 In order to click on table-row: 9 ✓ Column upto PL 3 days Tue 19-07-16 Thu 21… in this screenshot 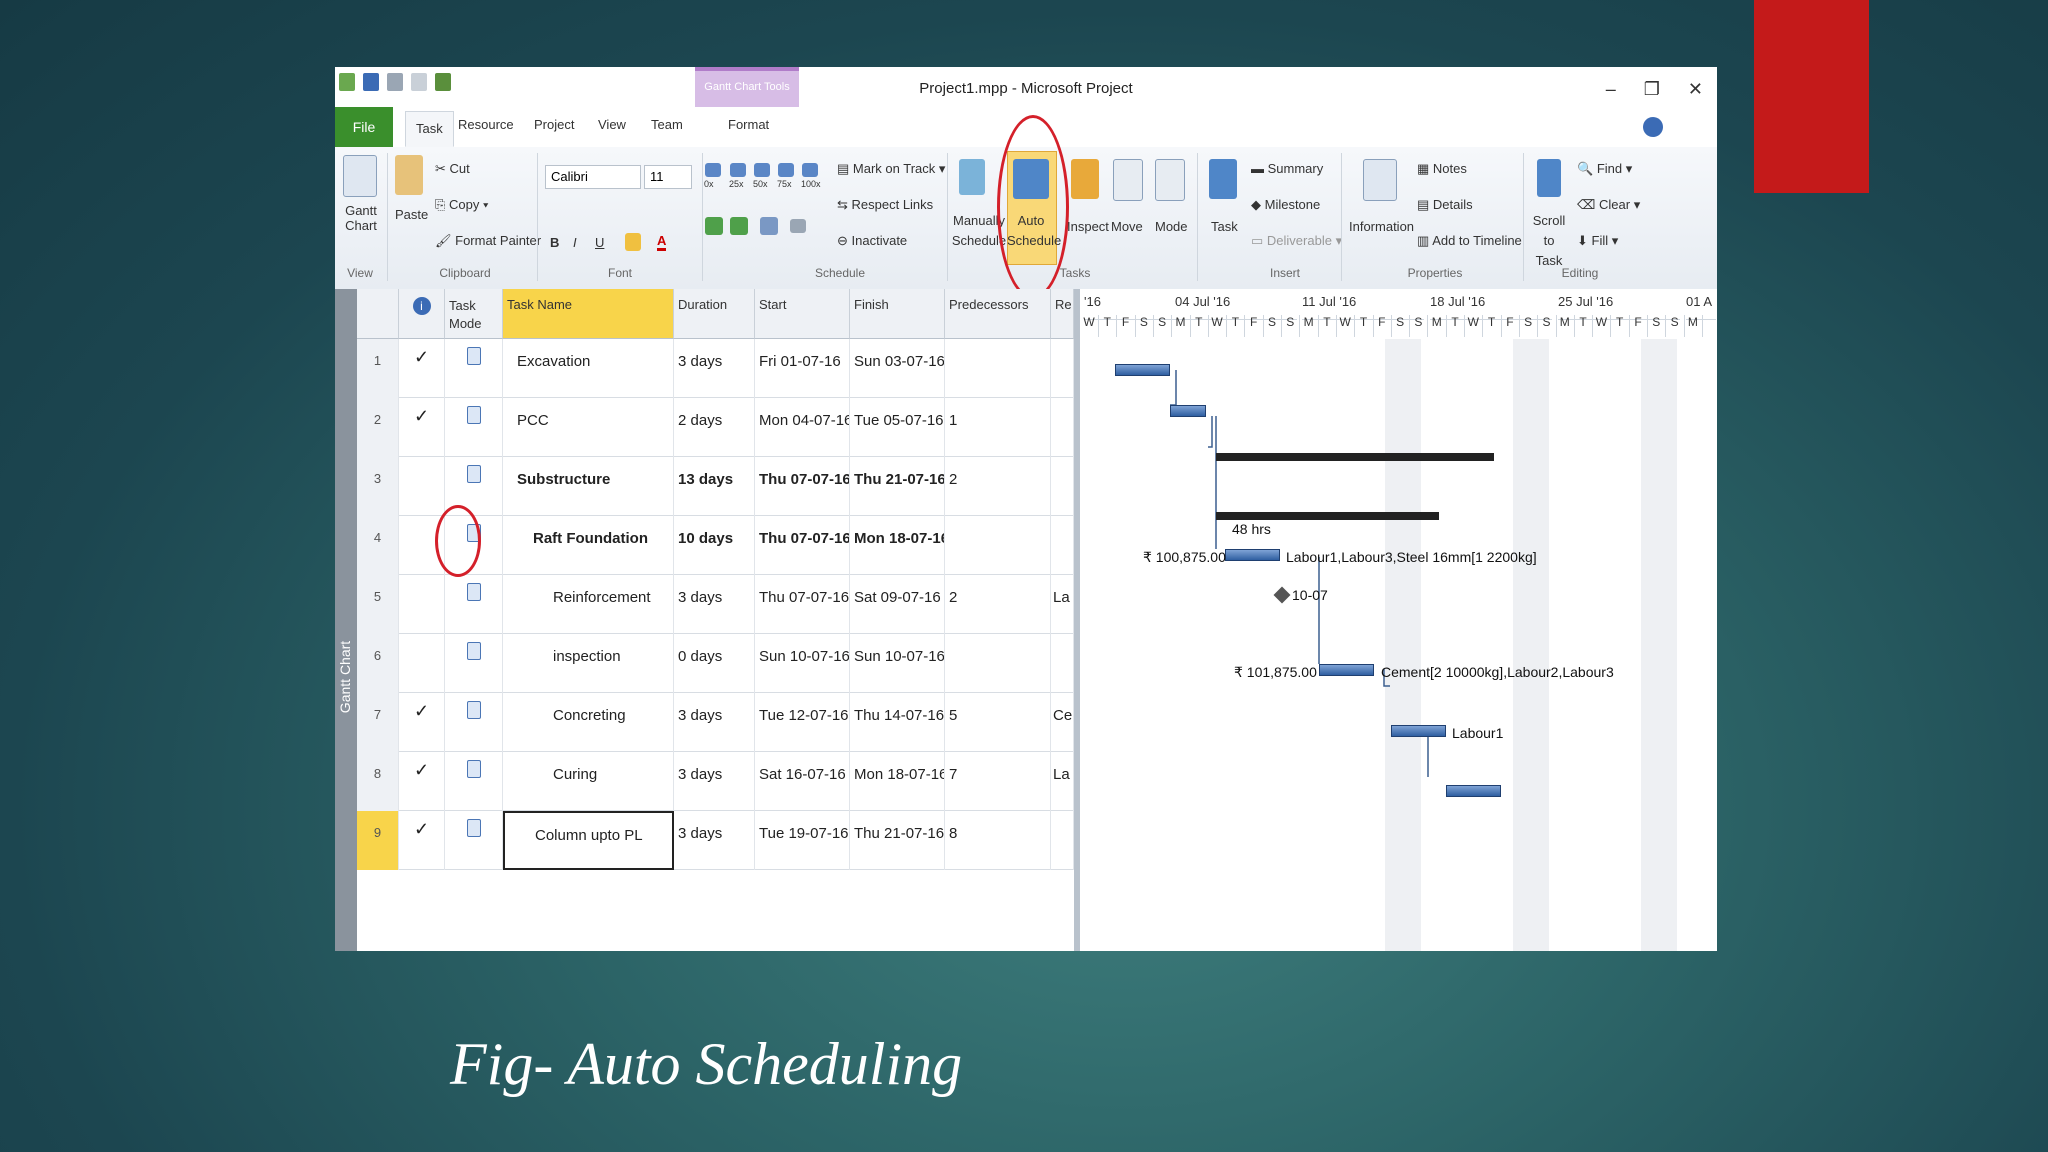, I will do `click(715, 840)`.